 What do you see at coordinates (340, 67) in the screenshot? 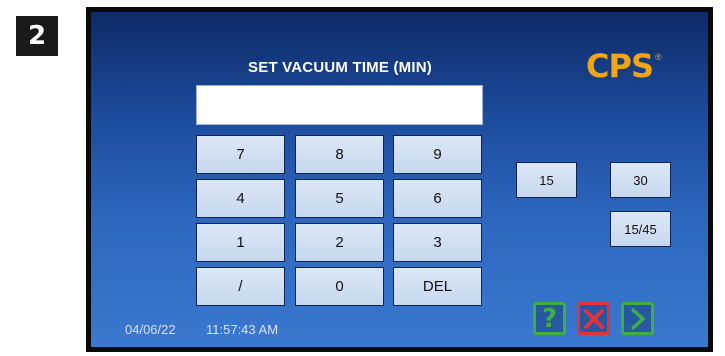
I see `page-title: SET VACUUM TIME (MIN)` at bounding box center [340, 67].